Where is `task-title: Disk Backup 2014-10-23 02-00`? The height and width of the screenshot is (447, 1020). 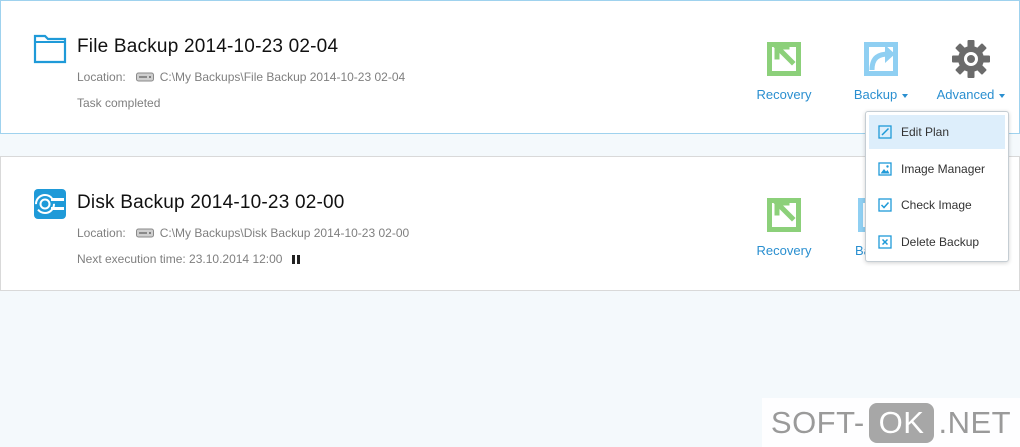
task-title: Disk Backup 2014-10-23 02-00 is located at coordinates (211, 202).